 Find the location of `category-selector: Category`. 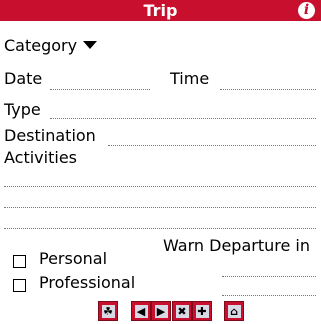

category-selector: Category is located at coordinates (51, 46).